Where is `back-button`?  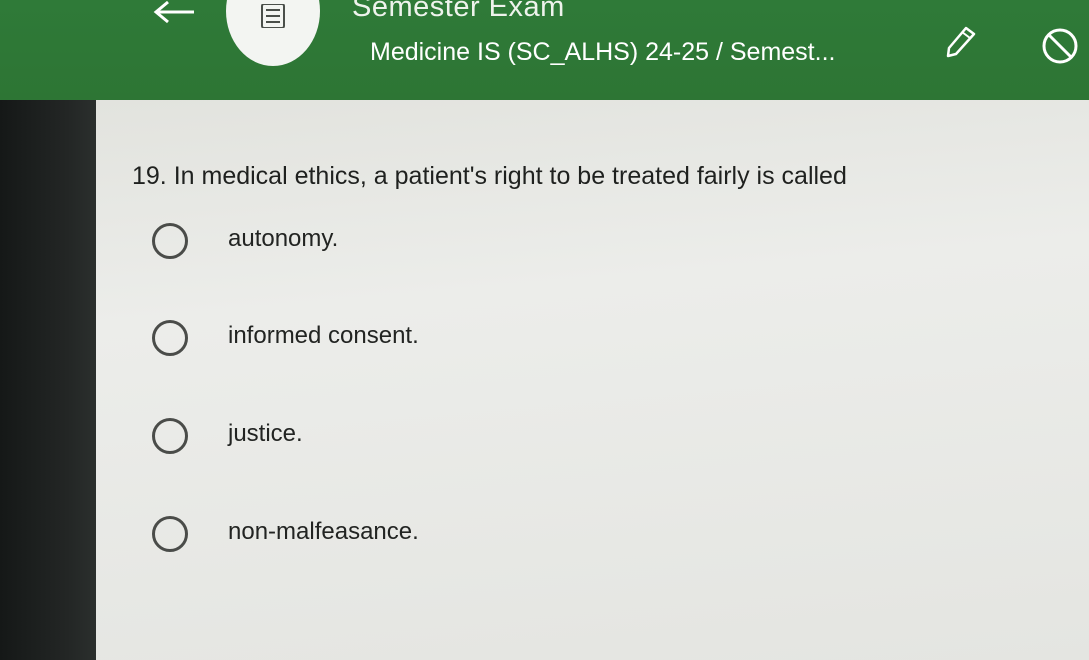 back-button is located at coordinates (174, 15).